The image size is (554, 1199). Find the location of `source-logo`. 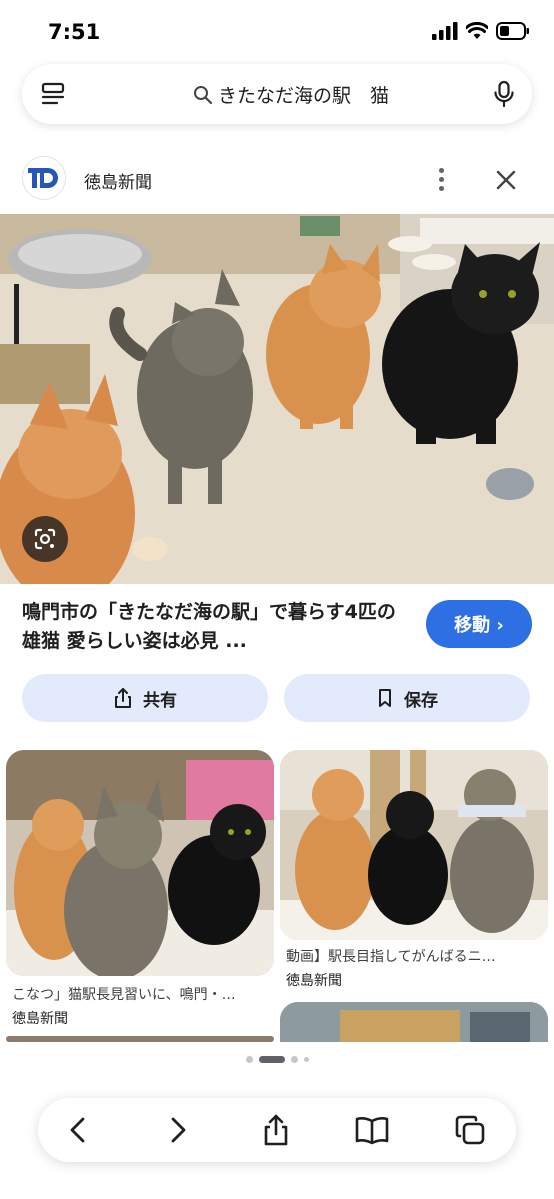

source-logo is located at coordinates (44, 178).